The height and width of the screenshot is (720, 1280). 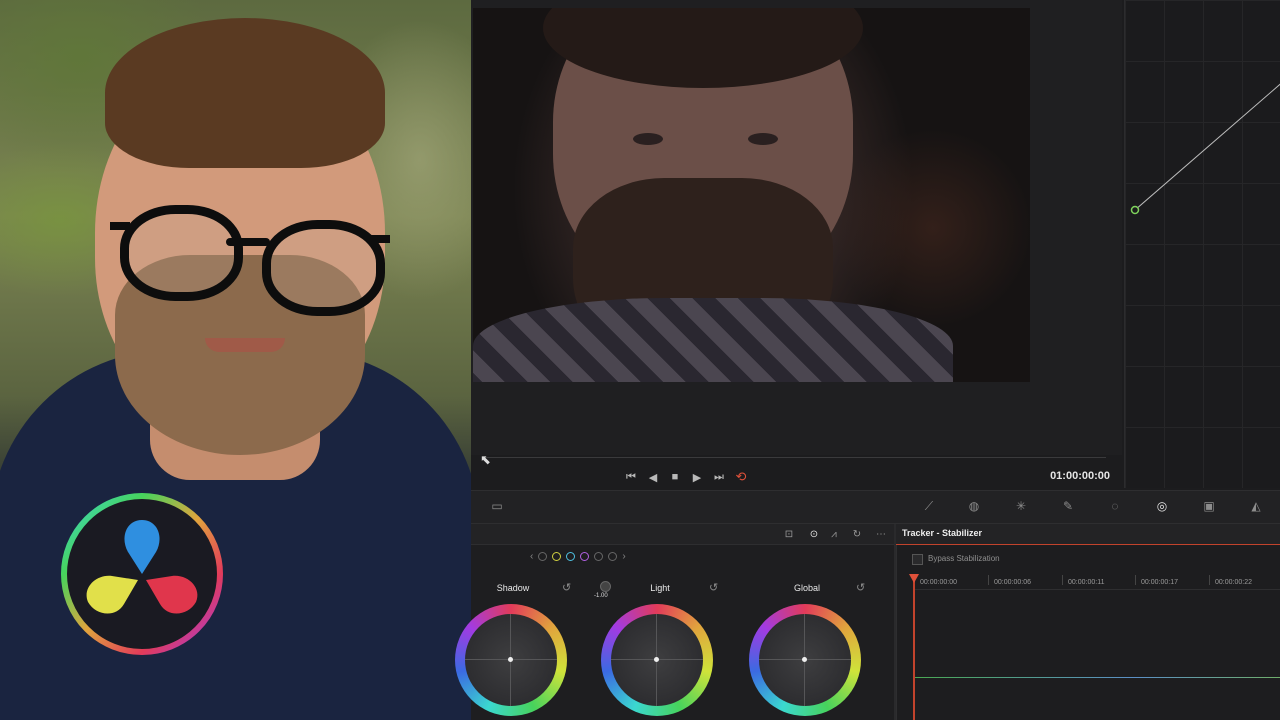 I want to click on qualifier-icon: ◍, so click(x=974, y=506).